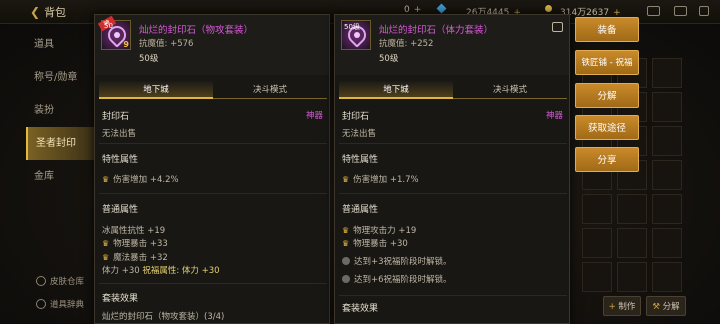  I want to click on back-button: ❮ 背包, so click(48, 12).